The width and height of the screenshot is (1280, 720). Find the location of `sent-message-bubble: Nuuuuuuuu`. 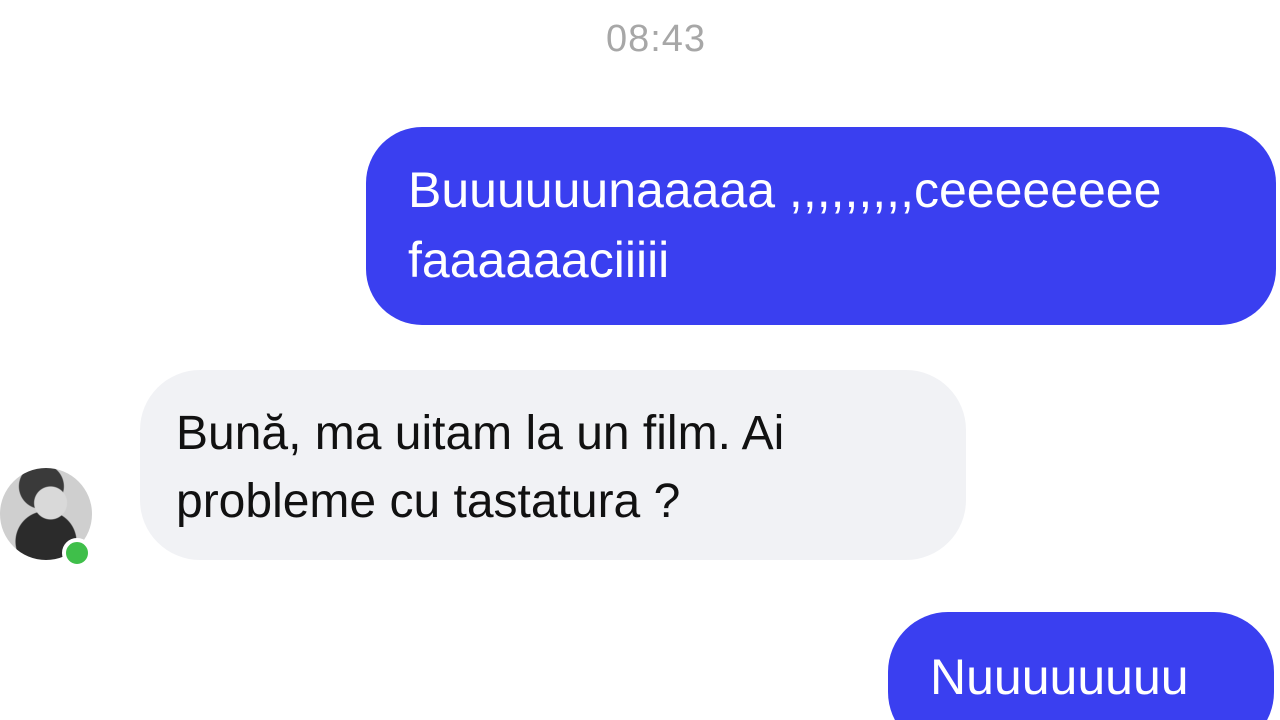

sent-message-bubble: Nuuuuuuuu is located at coordinates (1081, 666).